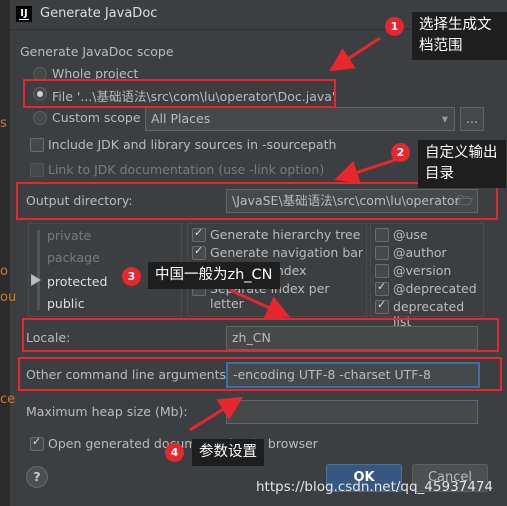  What do you see at coordinates (375, 487) in the screenshot?
I see `watermark: https://blog.csdn.net/qq_45937474` at bounding box center [375, 487].